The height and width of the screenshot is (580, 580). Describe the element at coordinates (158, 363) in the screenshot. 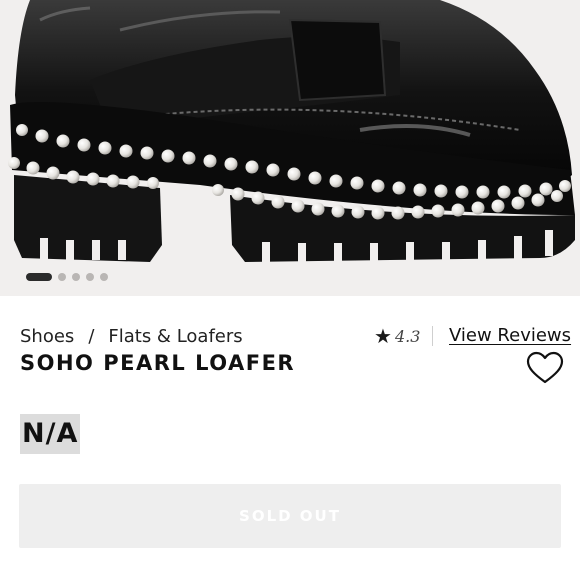

I see `product-title: SOHO PEARL LOAFER` at that location.